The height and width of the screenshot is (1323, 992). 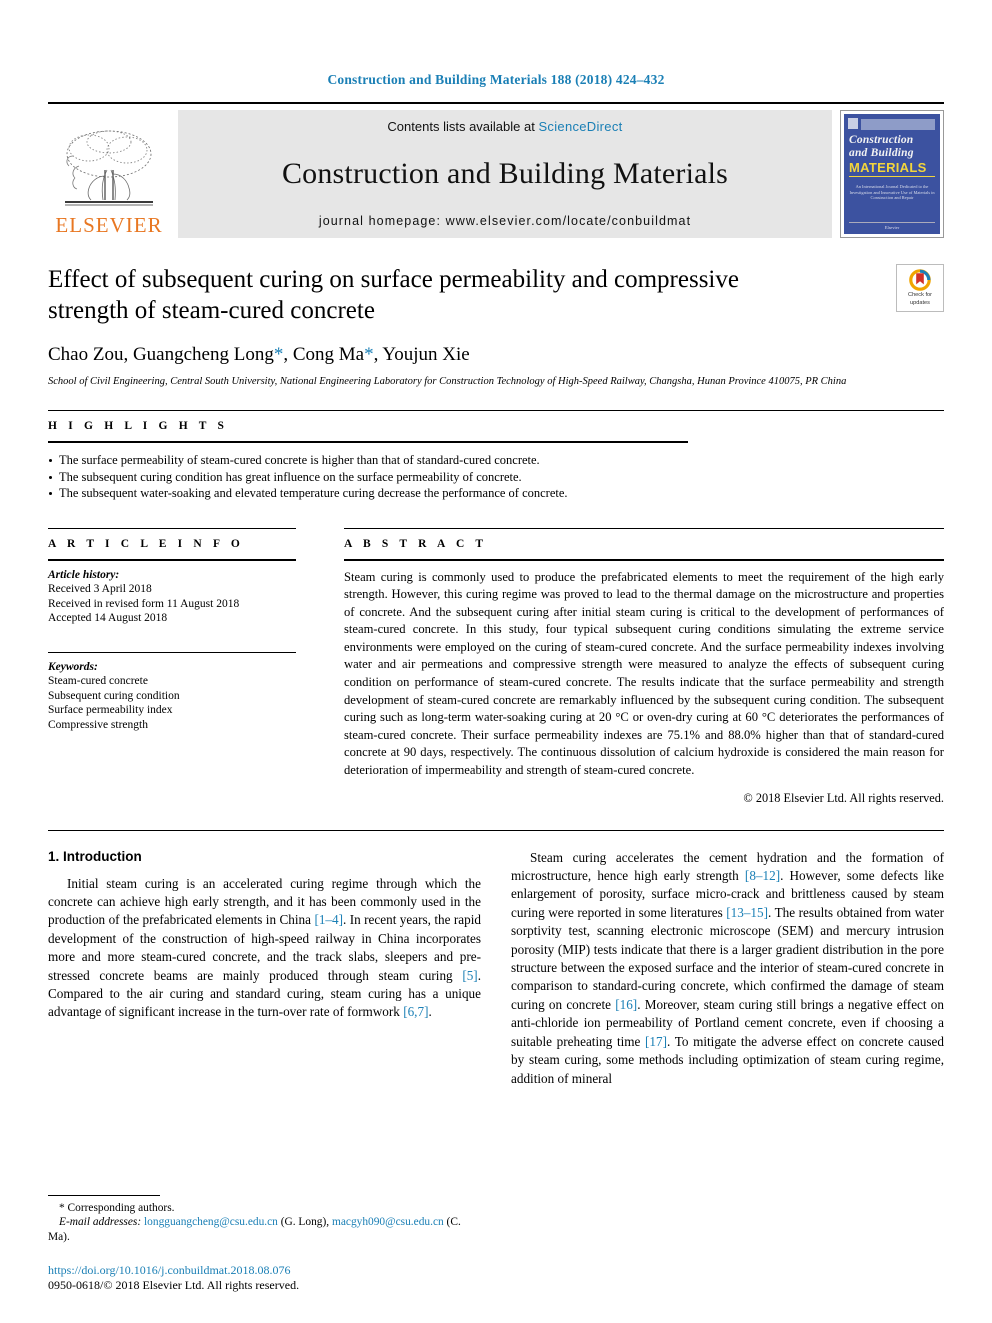 What do you see at coordinates (496, 830) in the screenshot?
I see `body-top-rule` at bounding box center [496, 830].